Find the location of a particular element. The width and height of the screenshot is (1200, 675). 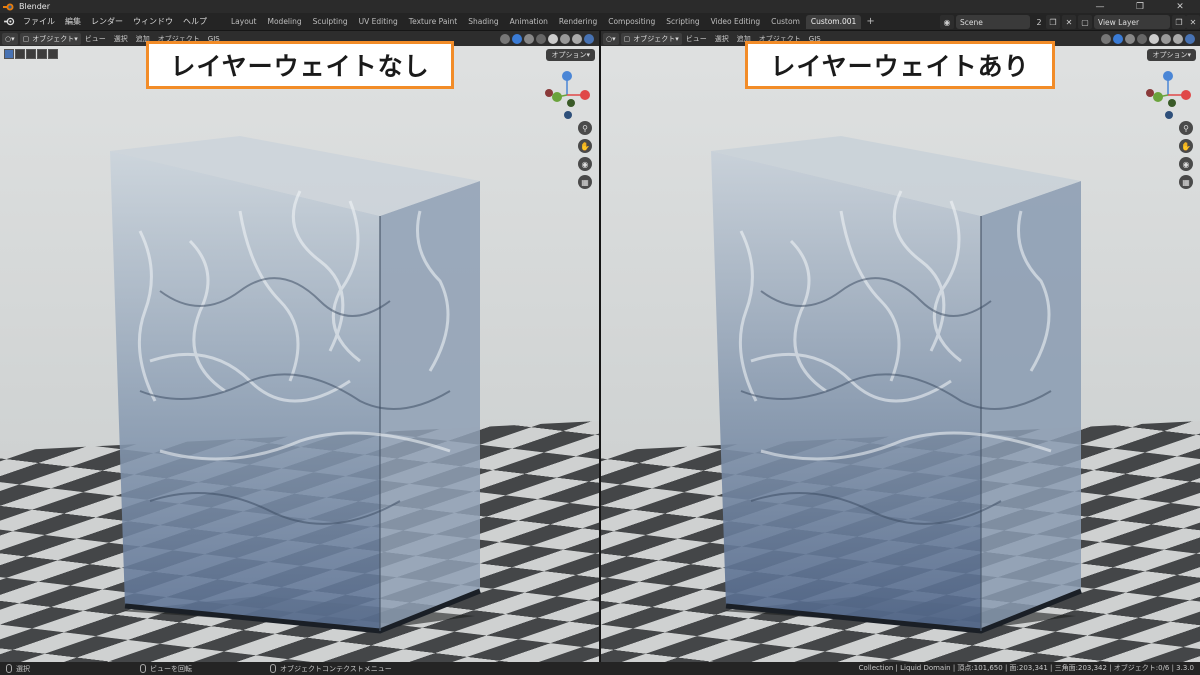

tab-custom: Custom is located at coordinates (785, 22).